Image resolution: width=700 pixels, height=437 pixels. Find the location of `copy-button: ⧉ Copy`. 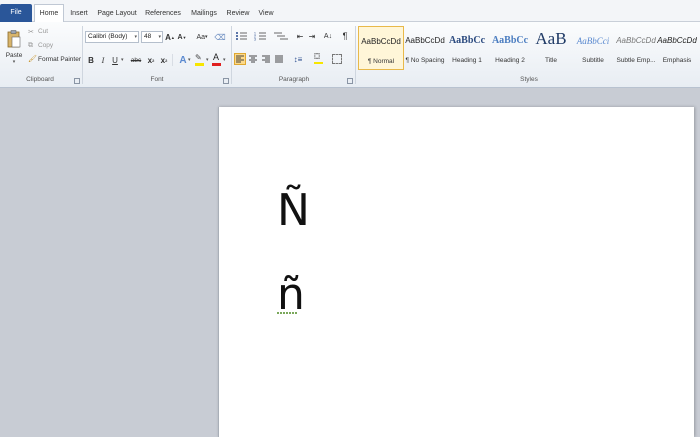

copy-button: ⧉ Copy is located at coordinates (53, 47).